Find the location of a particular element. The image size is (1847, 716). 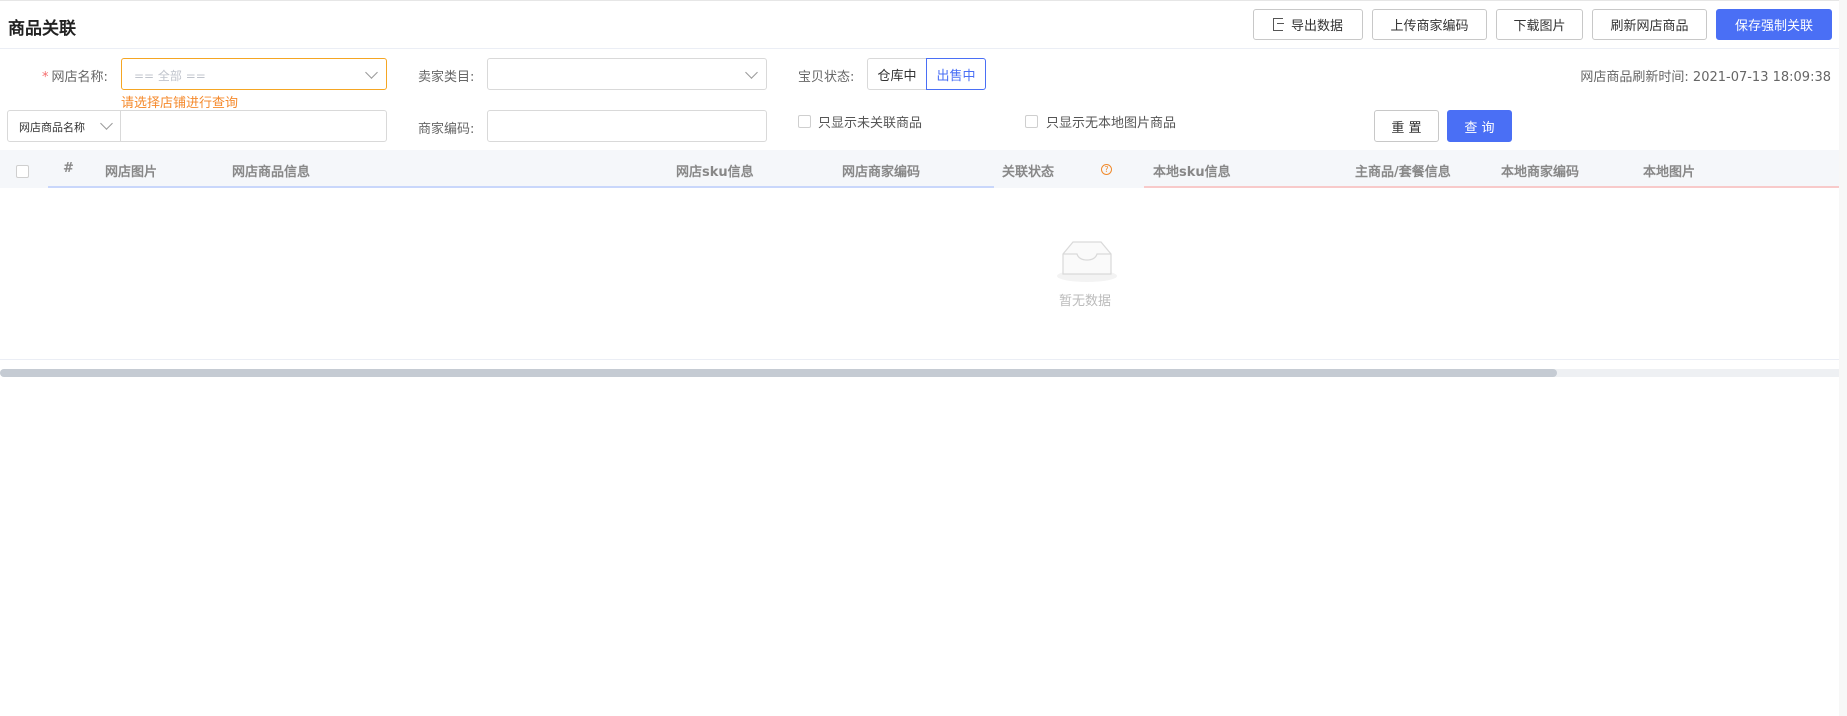

col-shop-sku-info: 网店sku信息 is located at coordinates (715, 172).